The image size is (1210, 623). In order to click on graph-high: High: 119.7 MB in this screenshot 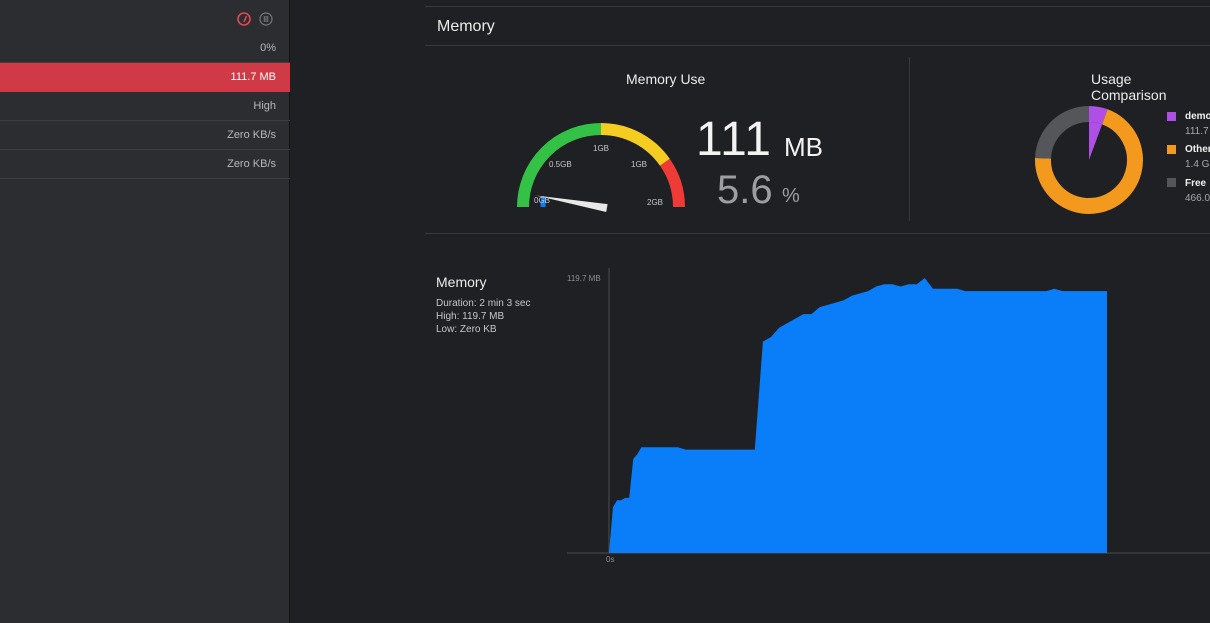, I will do `click(470, 316)`.